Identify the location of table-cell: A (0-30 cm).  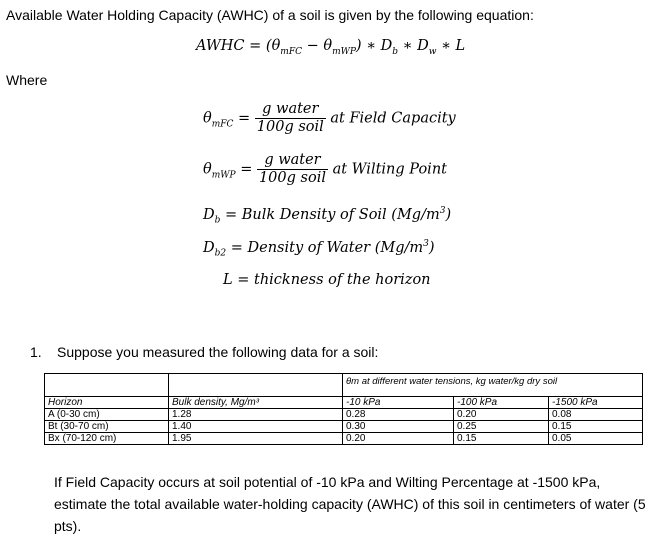
(106, 414).